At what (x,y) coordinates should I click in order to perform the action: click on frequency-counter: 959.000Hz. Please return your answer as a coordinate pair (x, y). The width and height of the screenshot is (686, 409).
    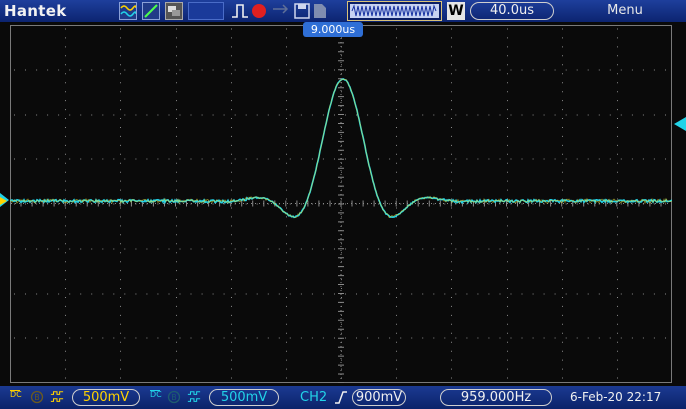
    Looking at the image, I should click on (496, 397).